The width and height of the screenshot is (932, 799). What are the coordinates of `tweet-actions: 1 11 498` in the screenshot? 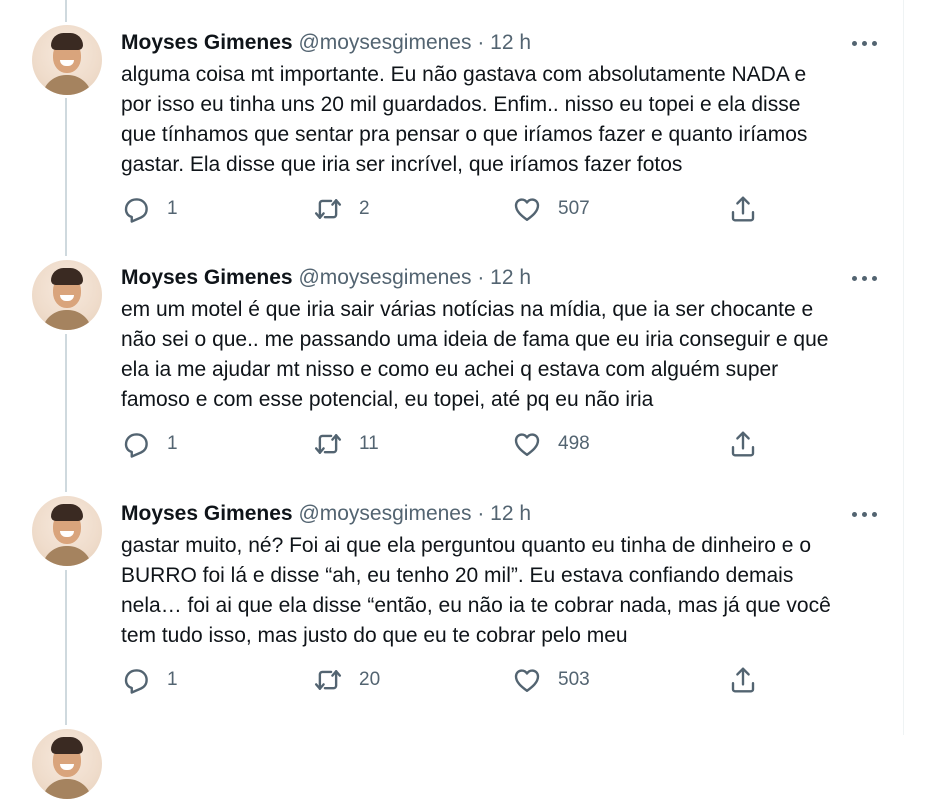 It's located at (441, 444).